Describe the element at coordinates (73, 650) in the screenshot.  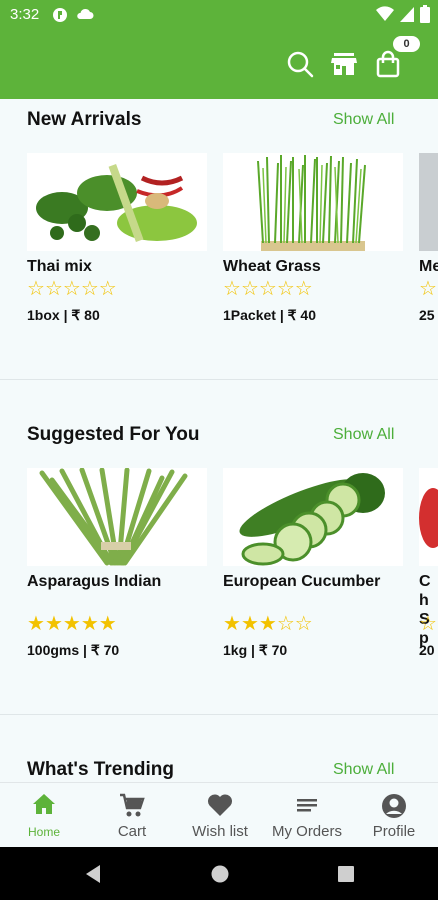
I see `product-price: 100gms | ₹ 70` at that location.